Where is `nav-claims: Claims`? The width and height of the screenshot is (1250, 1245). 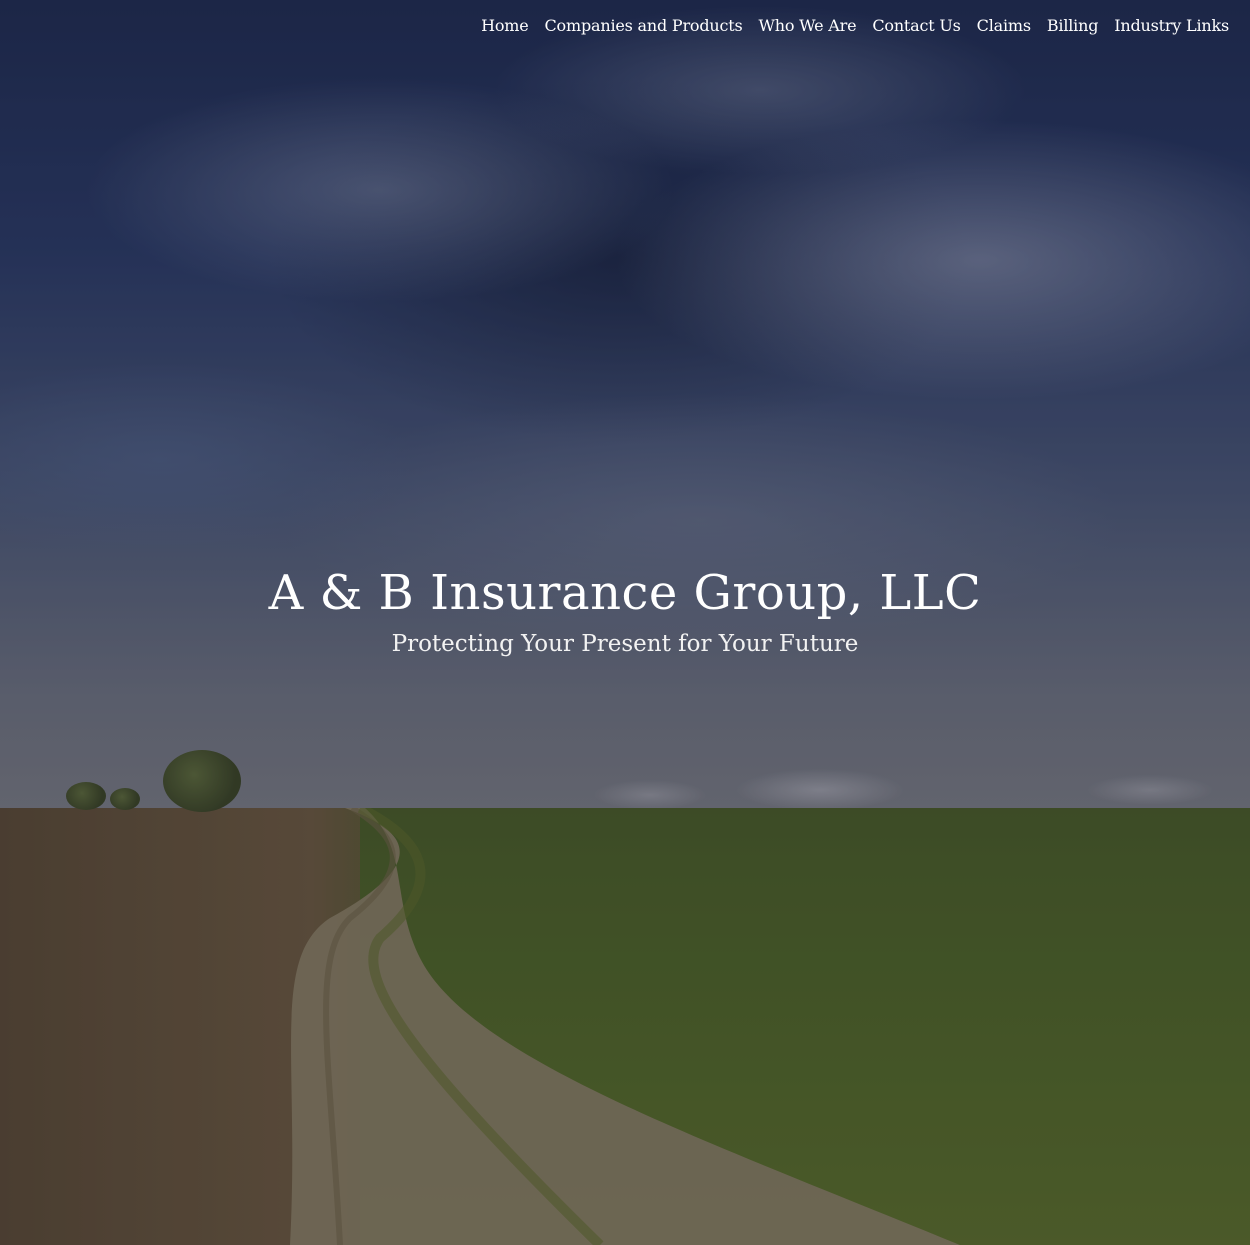
nav-claims: Claims is located at coordinates (1004, 26).